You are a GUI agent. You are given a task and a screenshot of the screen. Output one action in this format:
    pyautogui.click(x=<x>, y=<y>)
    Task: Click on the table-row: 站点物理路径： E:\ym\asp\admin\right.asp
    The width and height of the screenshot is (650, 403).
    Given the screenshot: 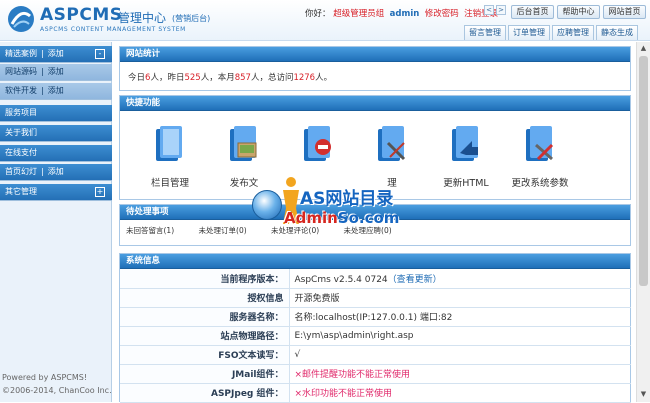 What is the action you would take?
    pyautogui.click(x=375, y=336)
    